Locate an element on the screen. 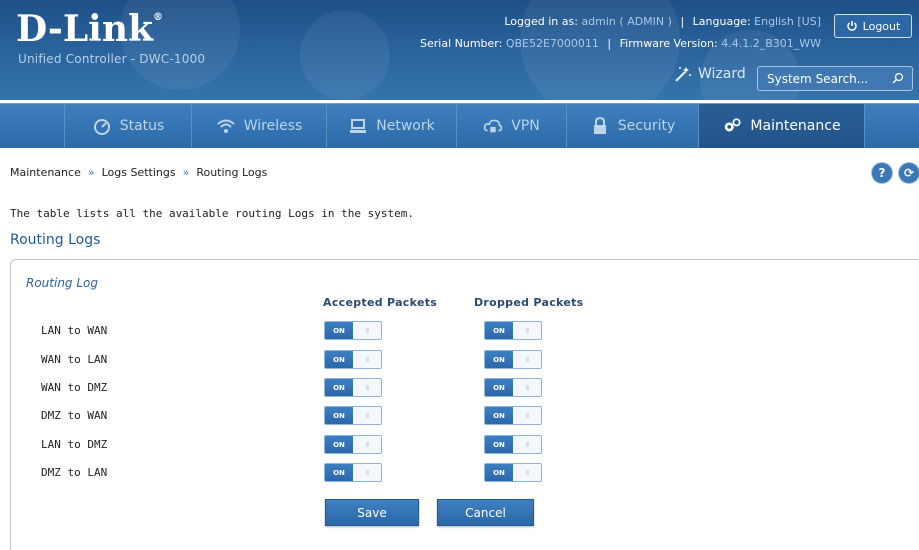  monitor-icon is located at coordinates (358, 126).